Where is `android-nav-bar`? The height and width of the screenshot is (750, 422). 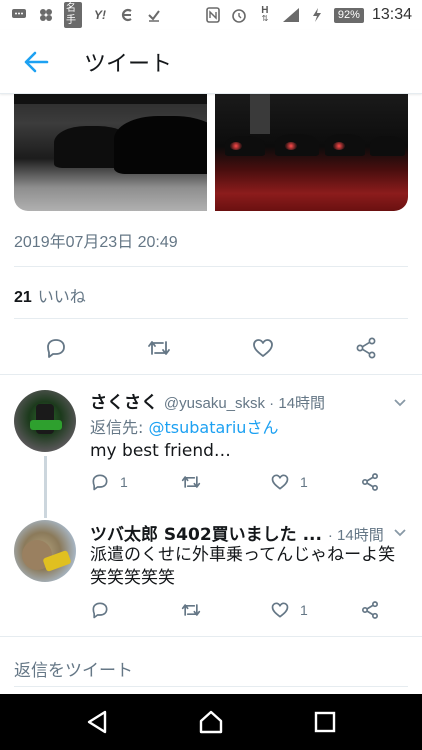
android-nav-bar is located at coordinates (211, 722).